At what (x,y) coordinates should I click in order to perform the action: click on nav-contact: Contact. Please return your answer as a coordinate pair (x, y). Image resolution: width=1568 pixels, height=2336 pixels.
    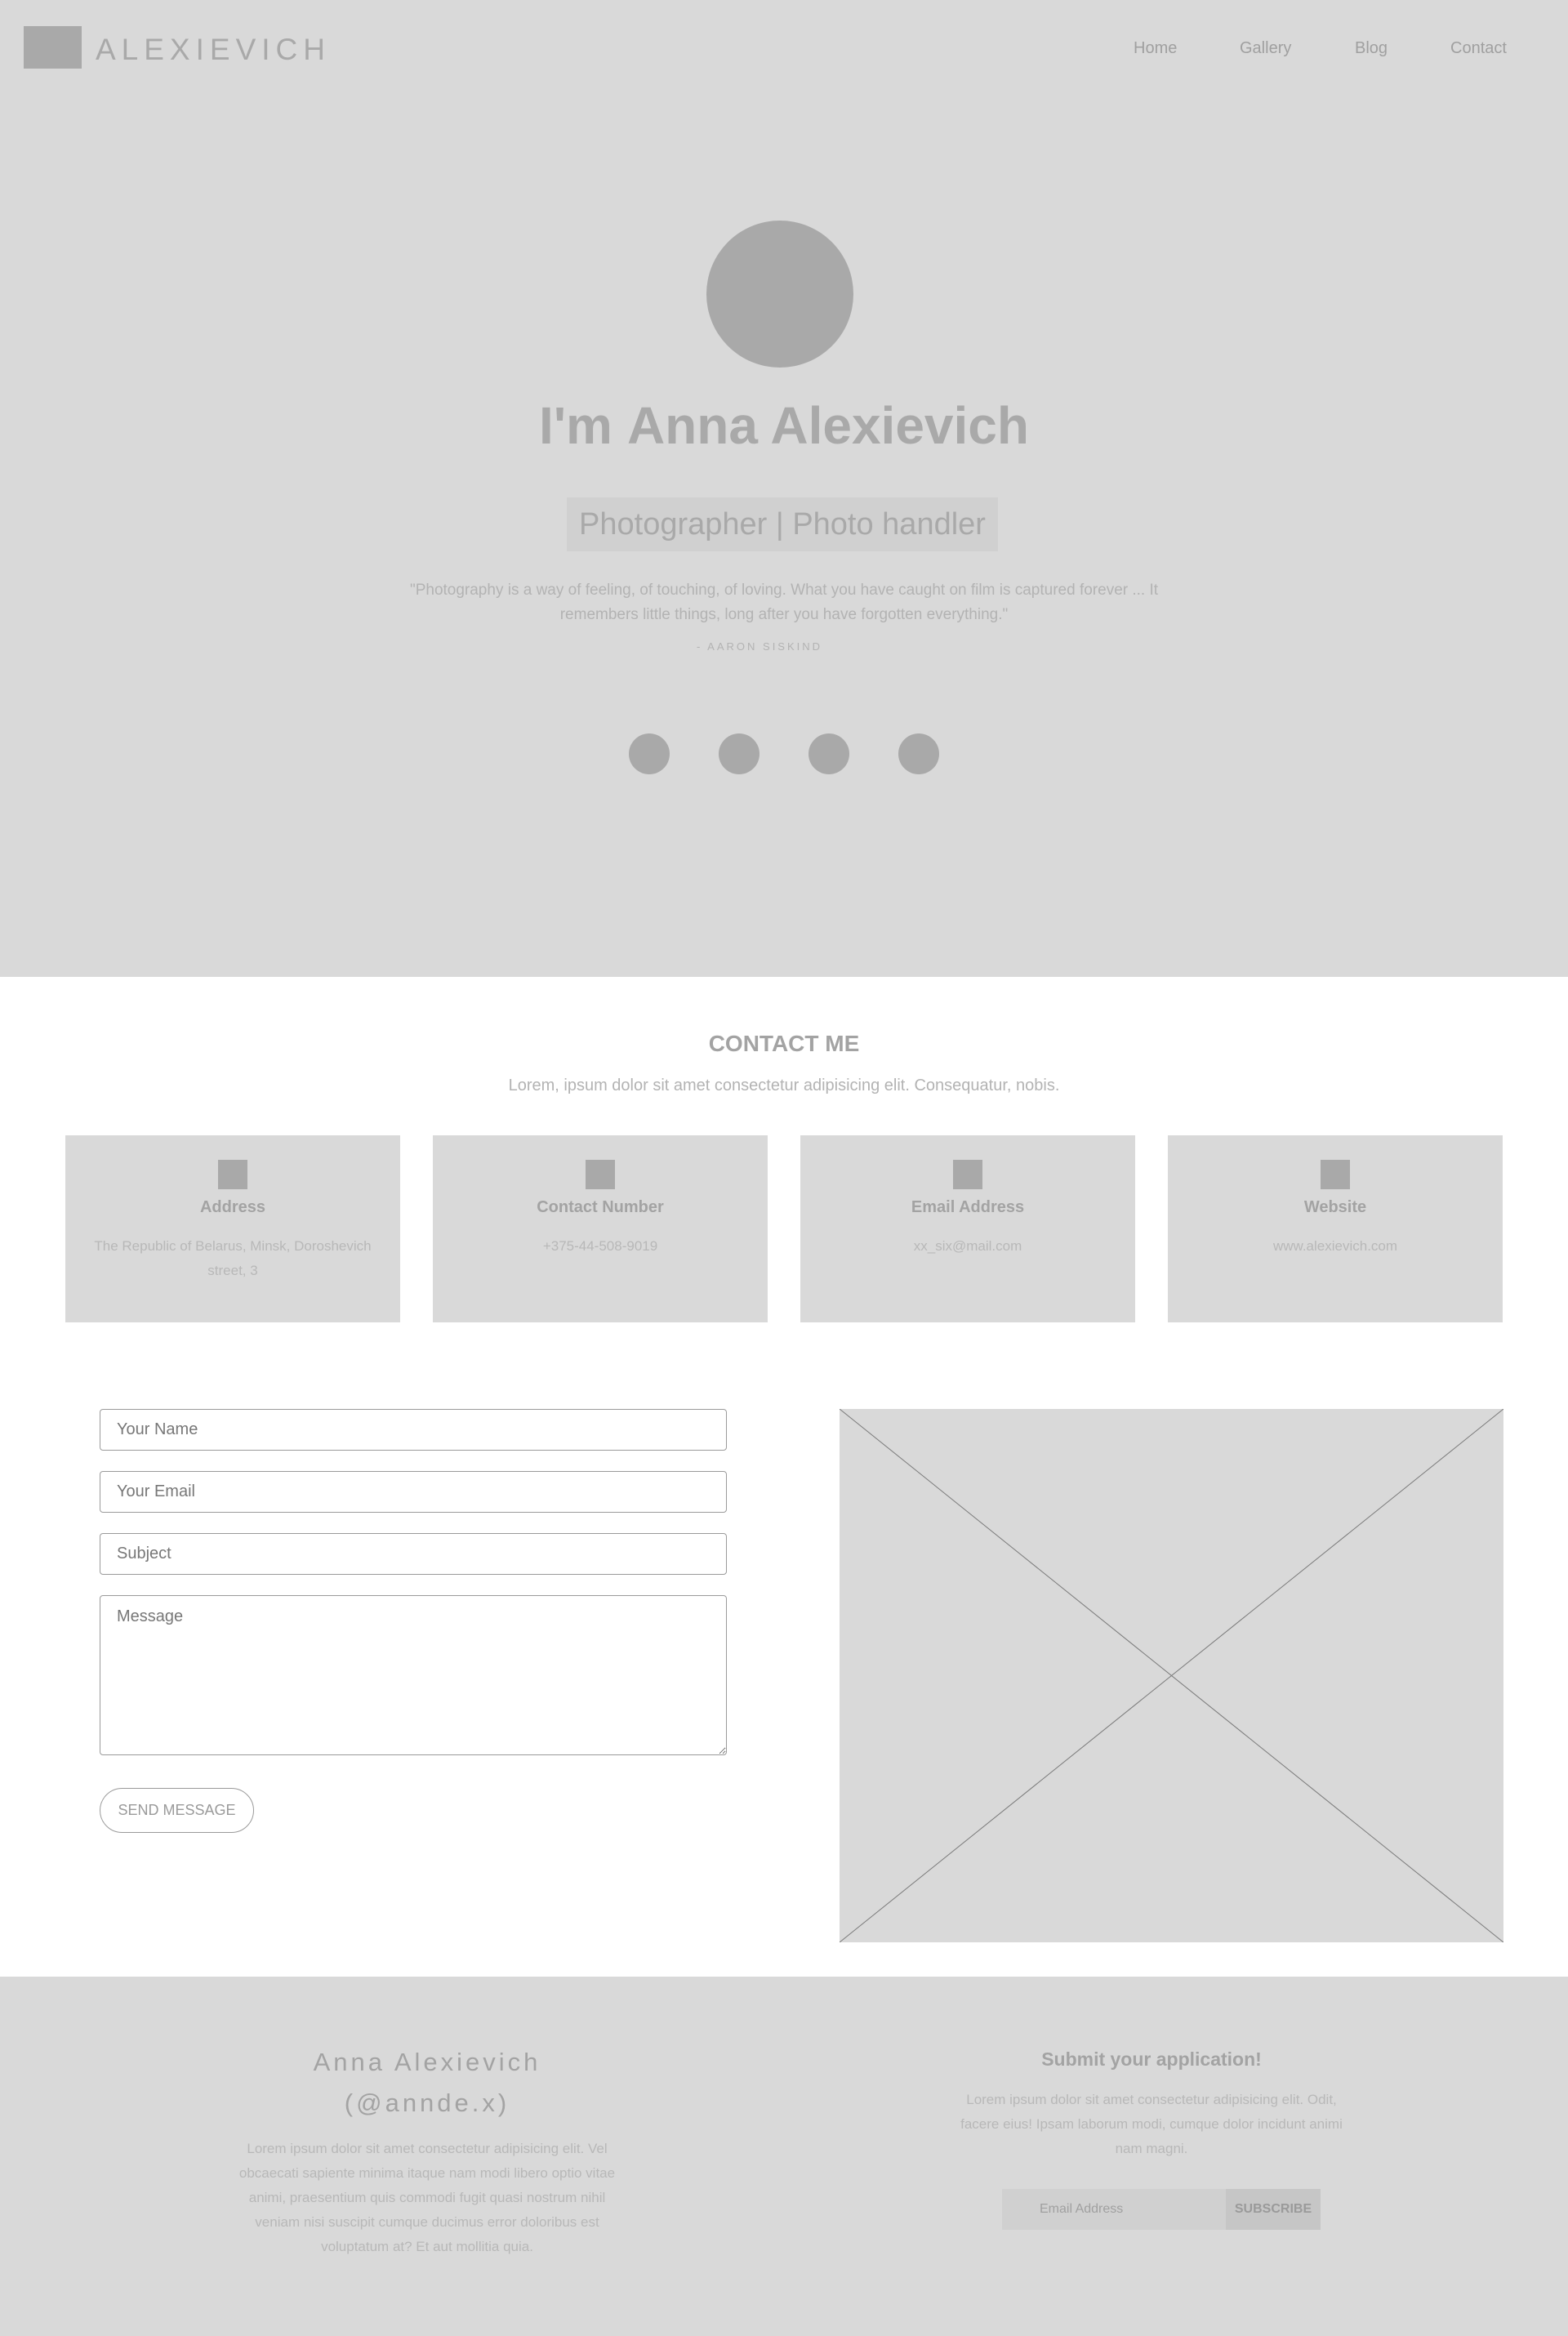
    Looking at the image, I should click on (1478, 48).